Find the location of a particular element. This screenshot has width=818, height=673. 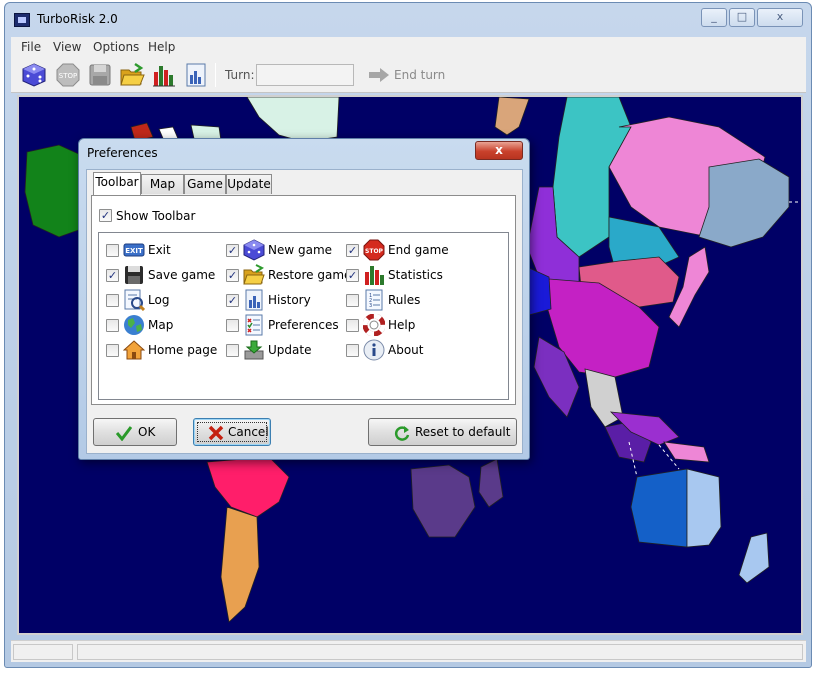

dialog-title: Preferences is located at coordinates (122, 153).